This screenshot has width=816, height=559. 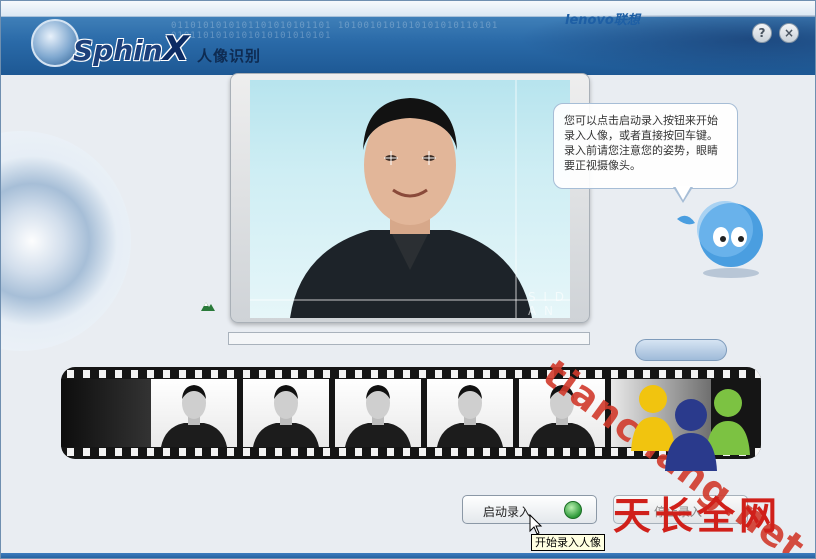 What do you see at coordinates (55, 43) in the screenshot?
I see `sphinx-logo-icon` at bounding box center [55, 43].